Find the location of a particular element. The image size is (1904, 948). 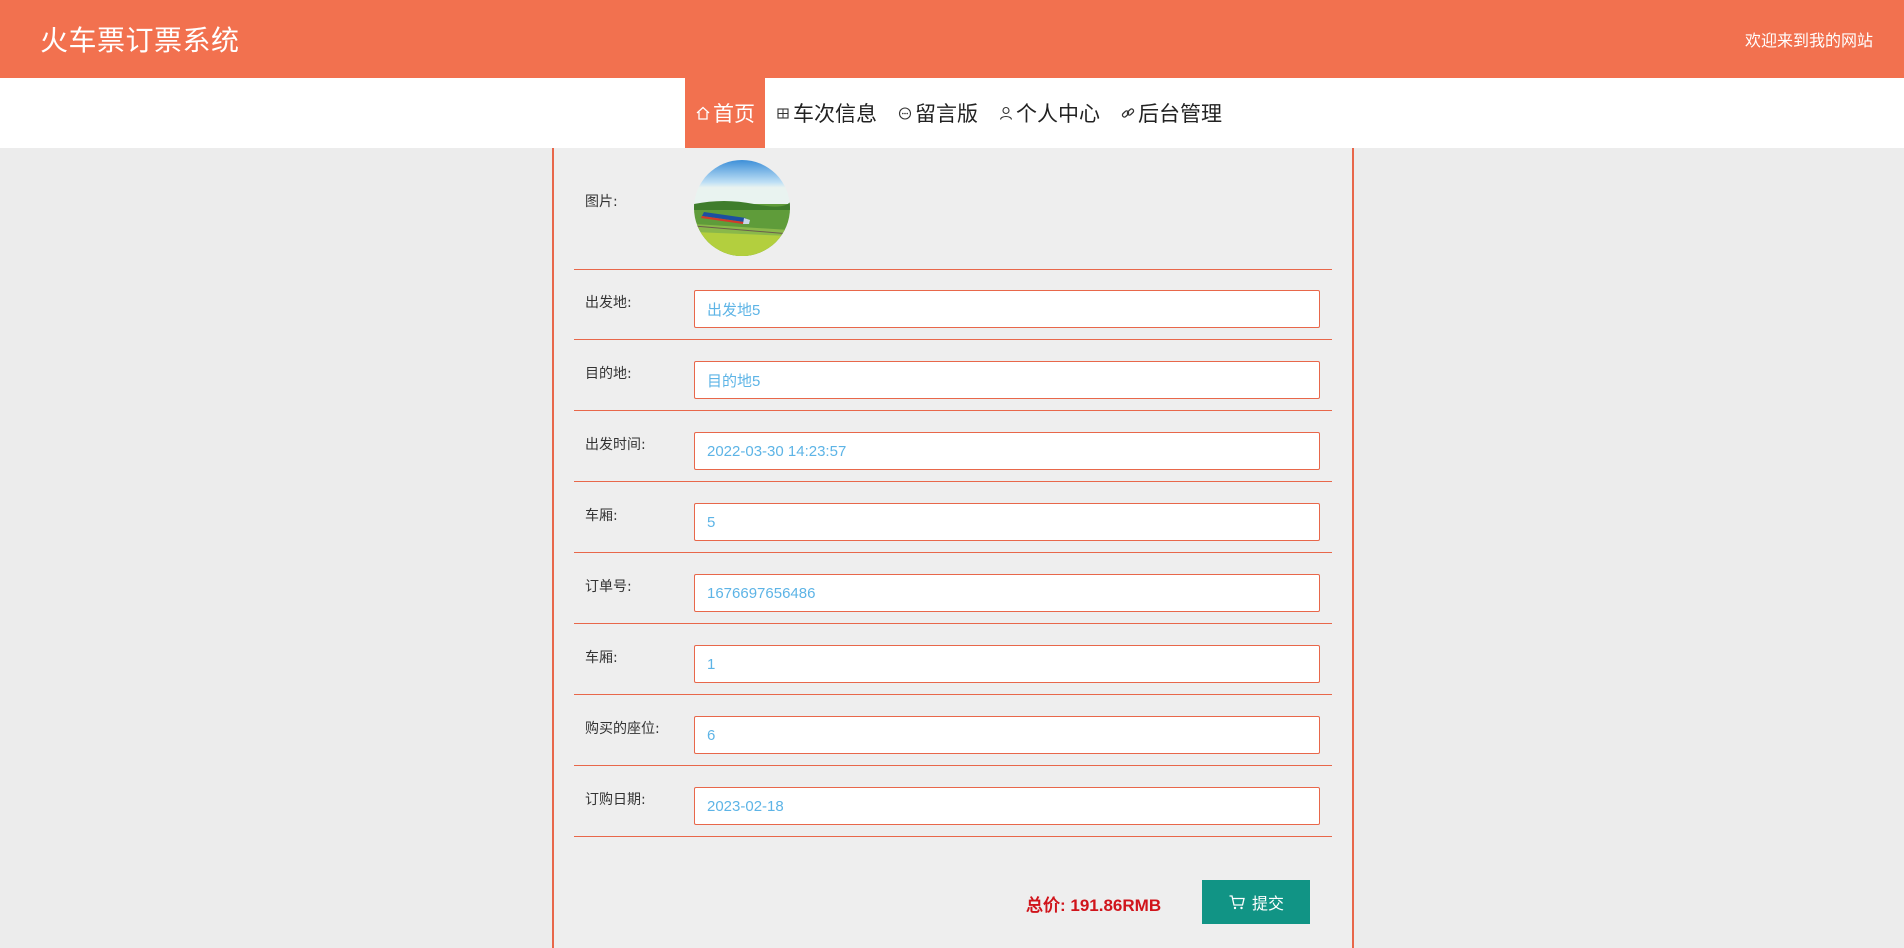

form-row-order-date: 订购日期: is located at coordinates (953, 801).